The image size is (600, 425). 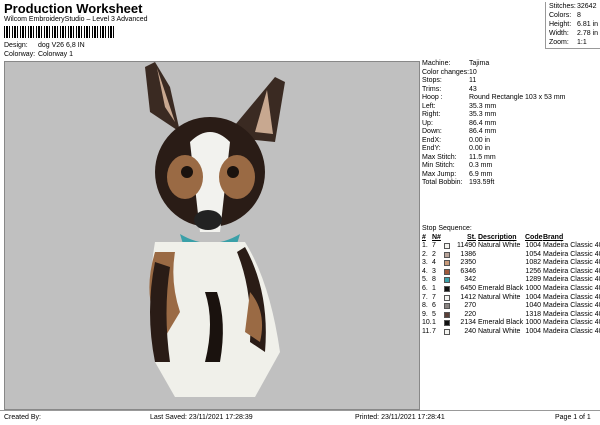 What do you see at coordinates (533, 263) in the screenshot?
I see `row-code: 1082` at bounding box center [533, 263].